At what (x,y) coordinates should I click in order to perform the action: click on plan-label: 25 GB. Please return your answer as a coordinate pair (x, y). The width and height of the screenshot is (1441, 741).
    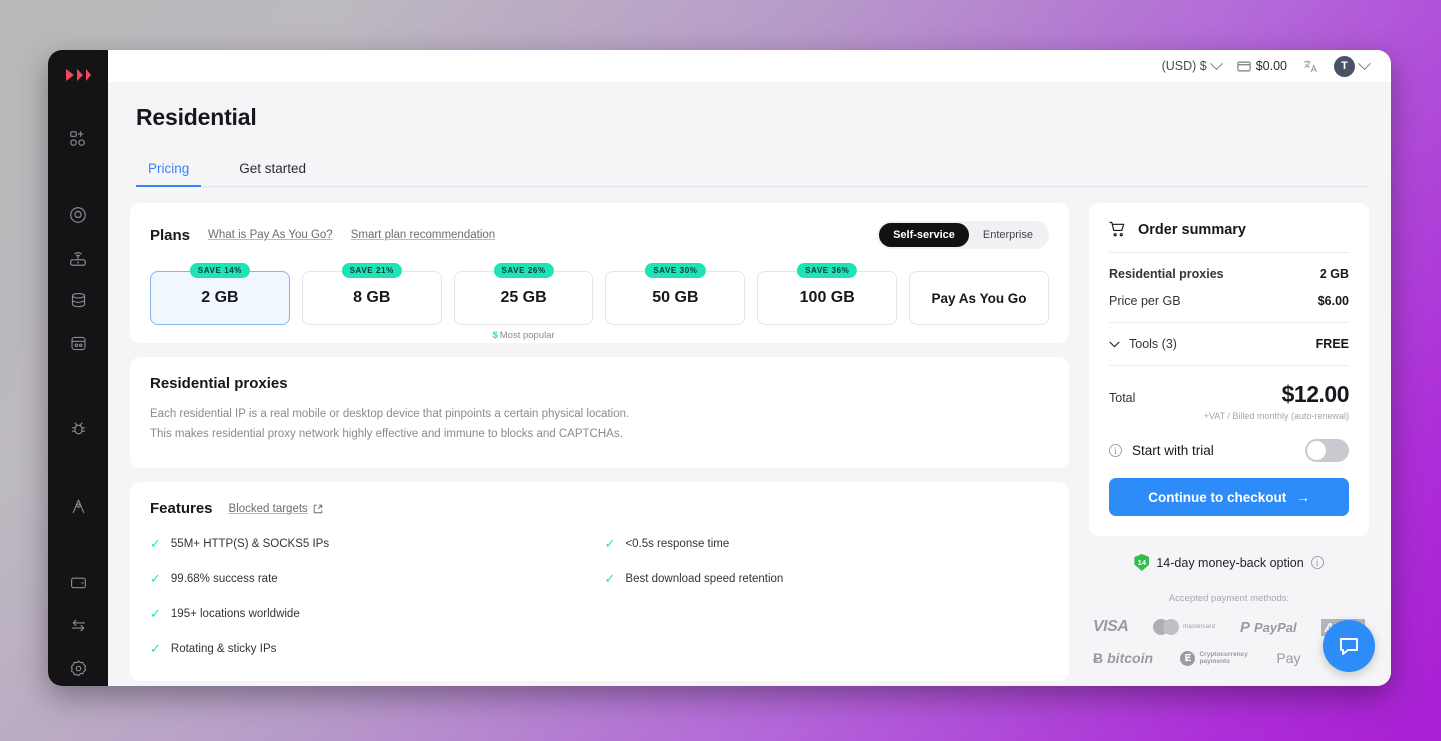
    Looking at the image, I should click on (523, 297).